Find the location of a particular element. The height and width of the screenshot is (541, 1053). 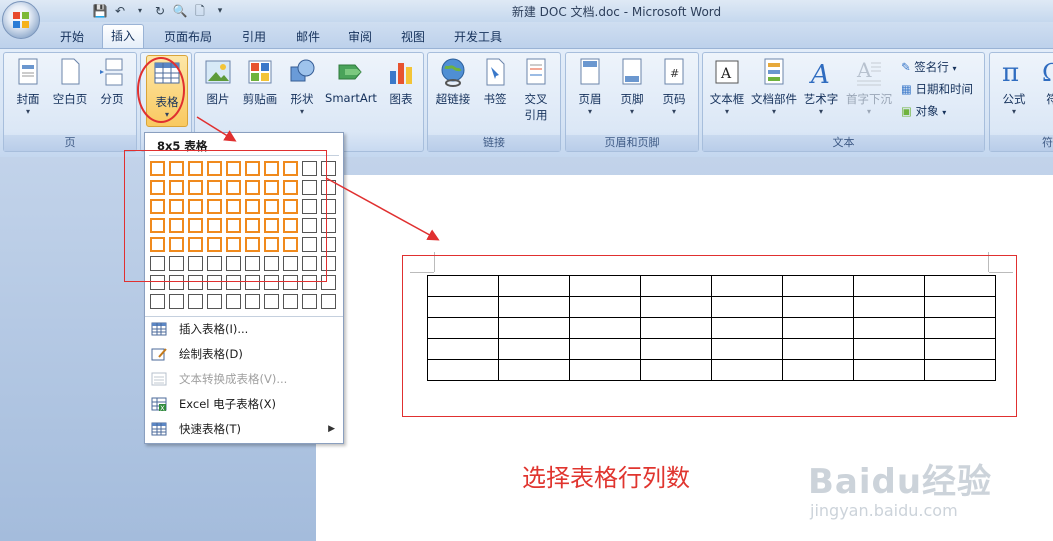

drop-cap-button: A 首字下沉 ▾ is located at coordinates (869, 87).